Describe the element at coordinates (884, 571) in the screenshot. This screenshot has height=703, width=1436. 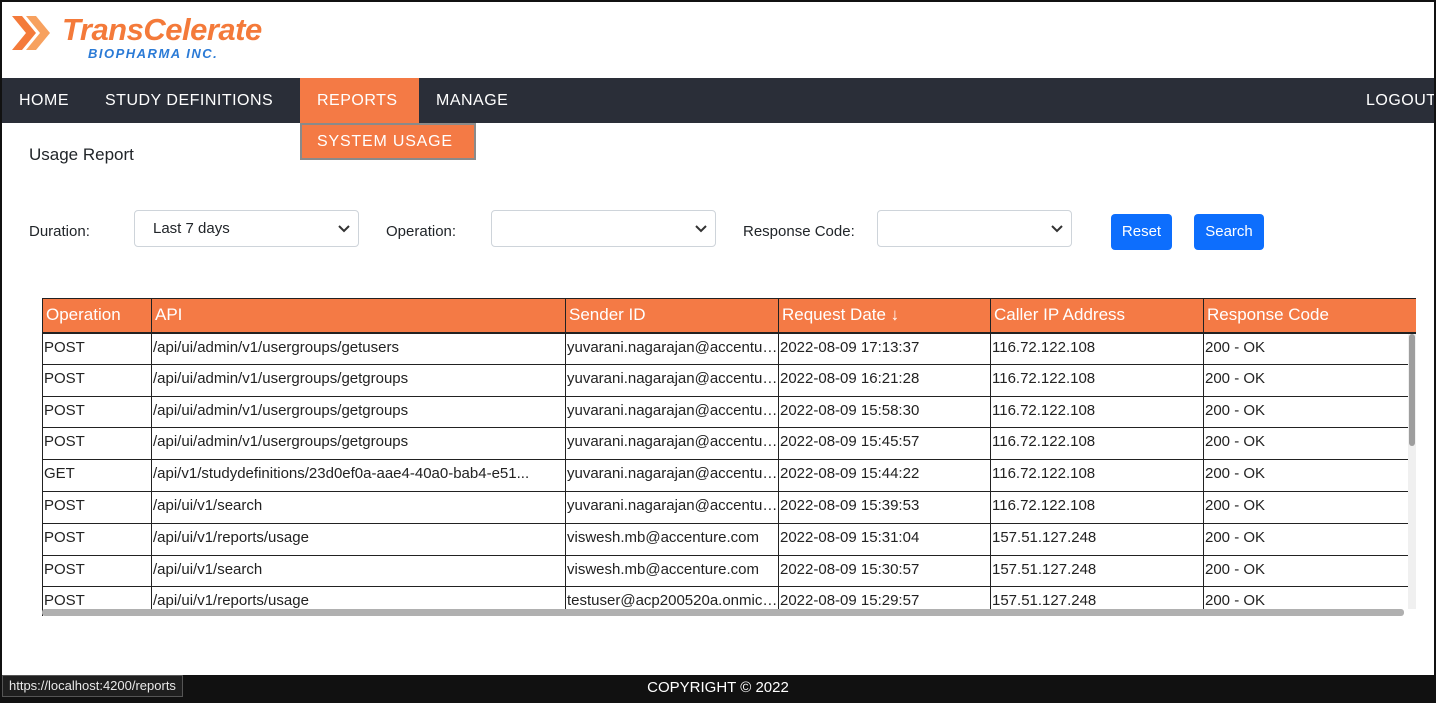
I see `cell-request-date: 2022-08-09 15:30:57` at that location.